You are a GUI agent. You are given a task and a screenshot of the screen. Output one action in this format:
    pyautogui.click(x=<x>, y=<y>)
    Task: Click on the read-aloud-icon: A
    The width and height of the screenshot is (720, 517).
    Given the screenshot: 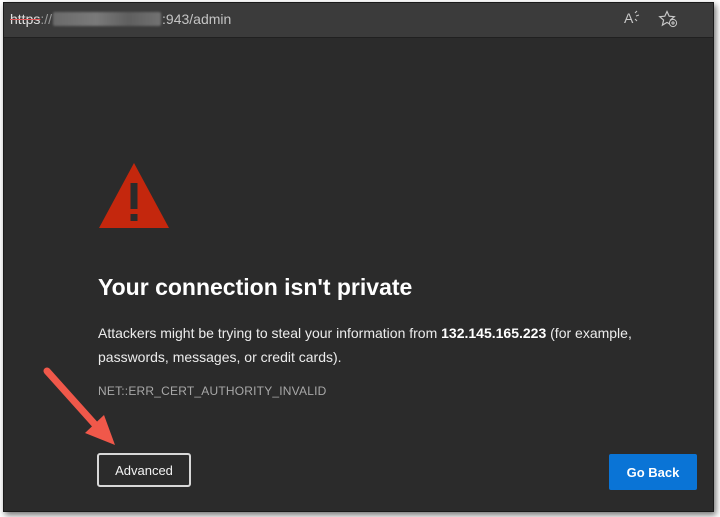 What is the action you would take?
    pyautogui.click(x=632, y=20)
    